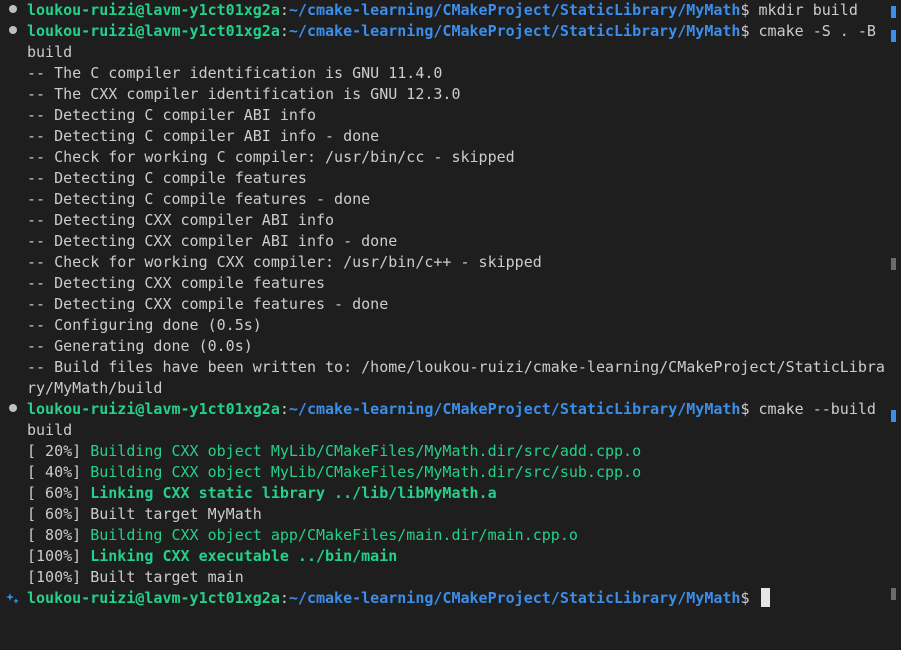 The width and height of the screenshot is (901, 650). I want to click on command-text, so click(753, 598).